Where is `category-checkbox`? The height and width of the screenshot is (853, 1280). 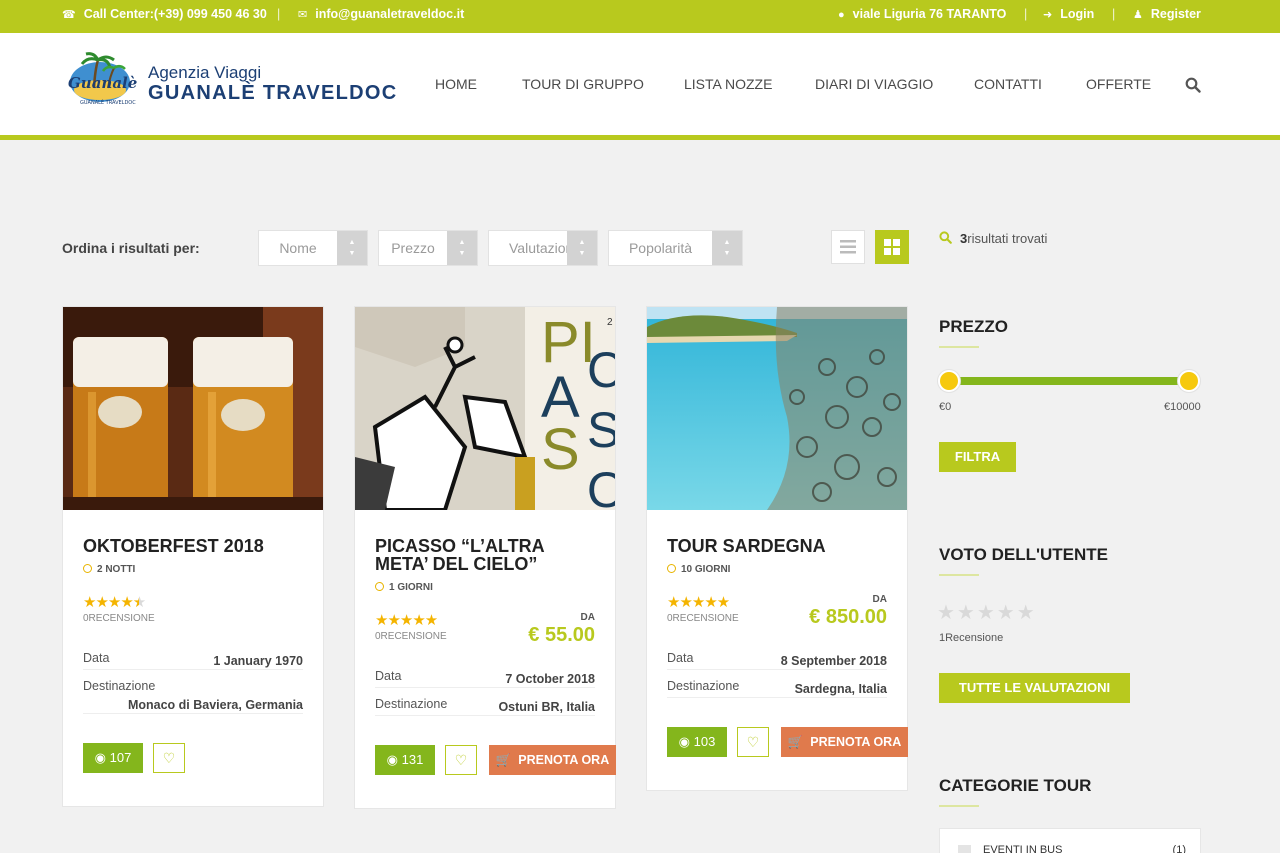 category-checkbox is located at coordinates (964, 849).